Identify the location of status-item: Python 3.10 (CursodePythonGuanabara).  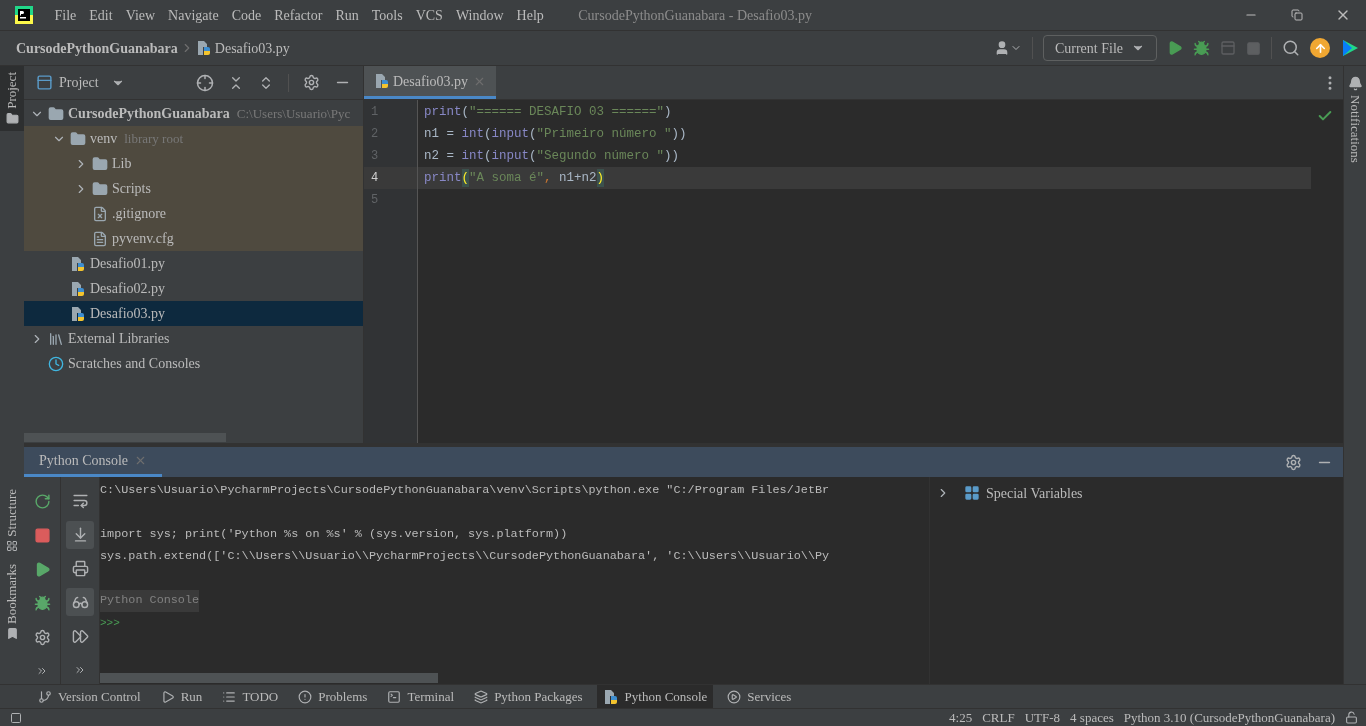
(1229, 716).